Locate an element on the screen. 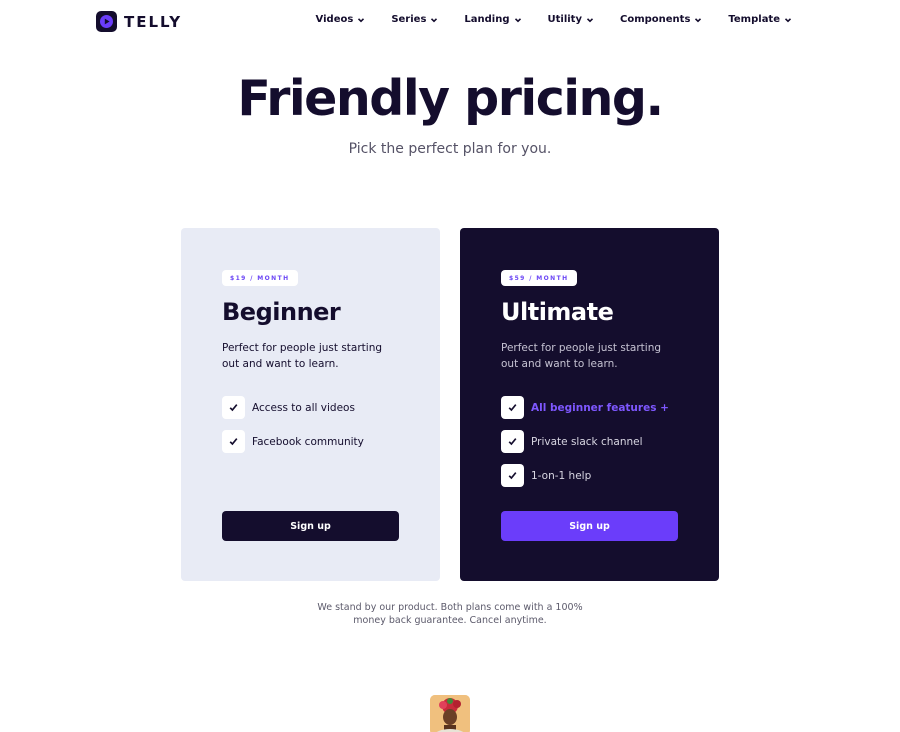  nav-item-landing: Landing is located at coordinates (492, 19).